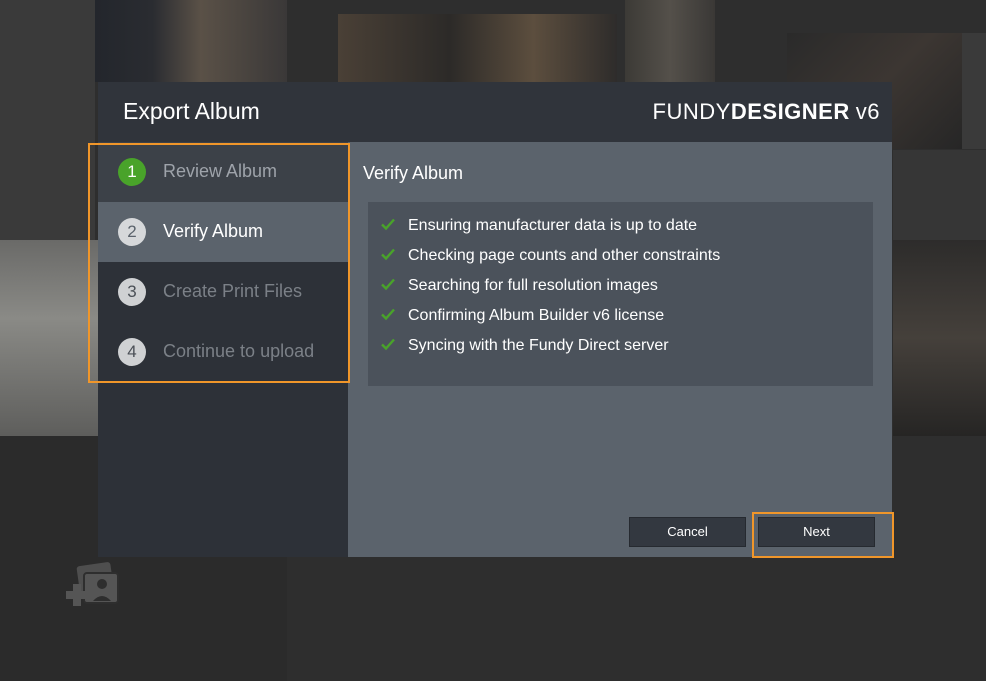 The width and height of the screenshot is (986, 681). I want to click on add-photos-icon, so click(92, 584).